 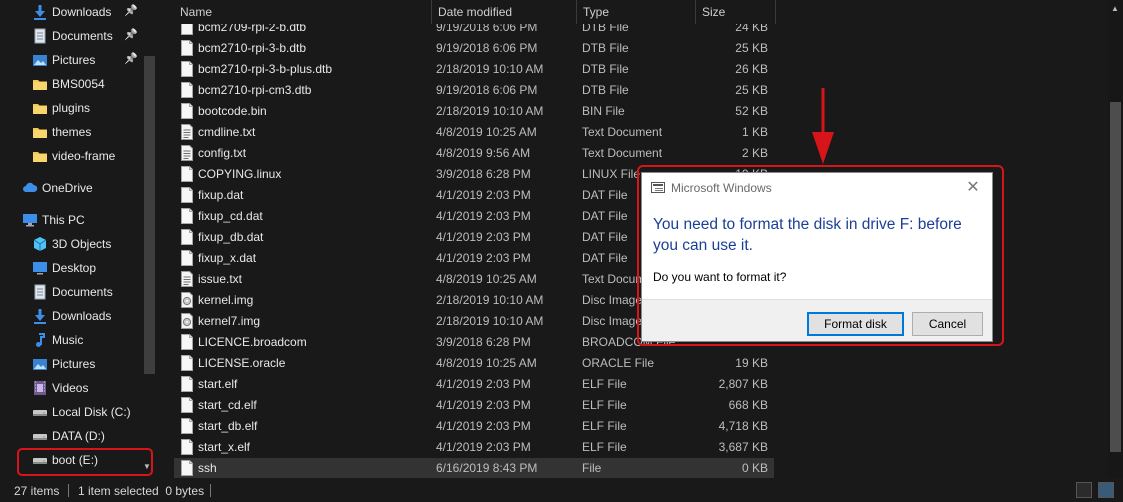 I want to click on file-name: start.elf, so click(x=218, y=384).